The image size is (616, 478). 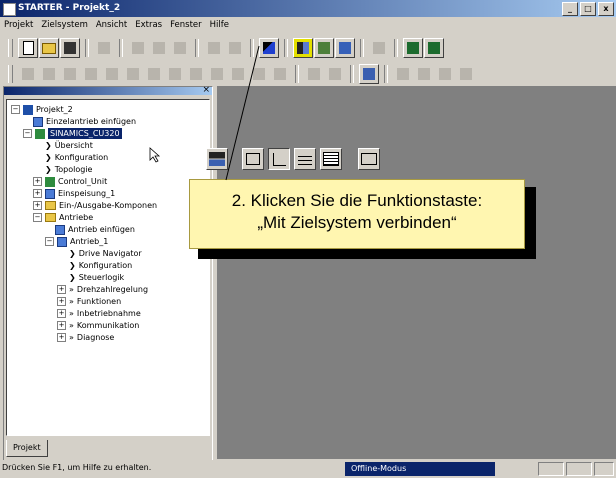 I want to click on tree-label: Topologie, so click(x=73, y=169).